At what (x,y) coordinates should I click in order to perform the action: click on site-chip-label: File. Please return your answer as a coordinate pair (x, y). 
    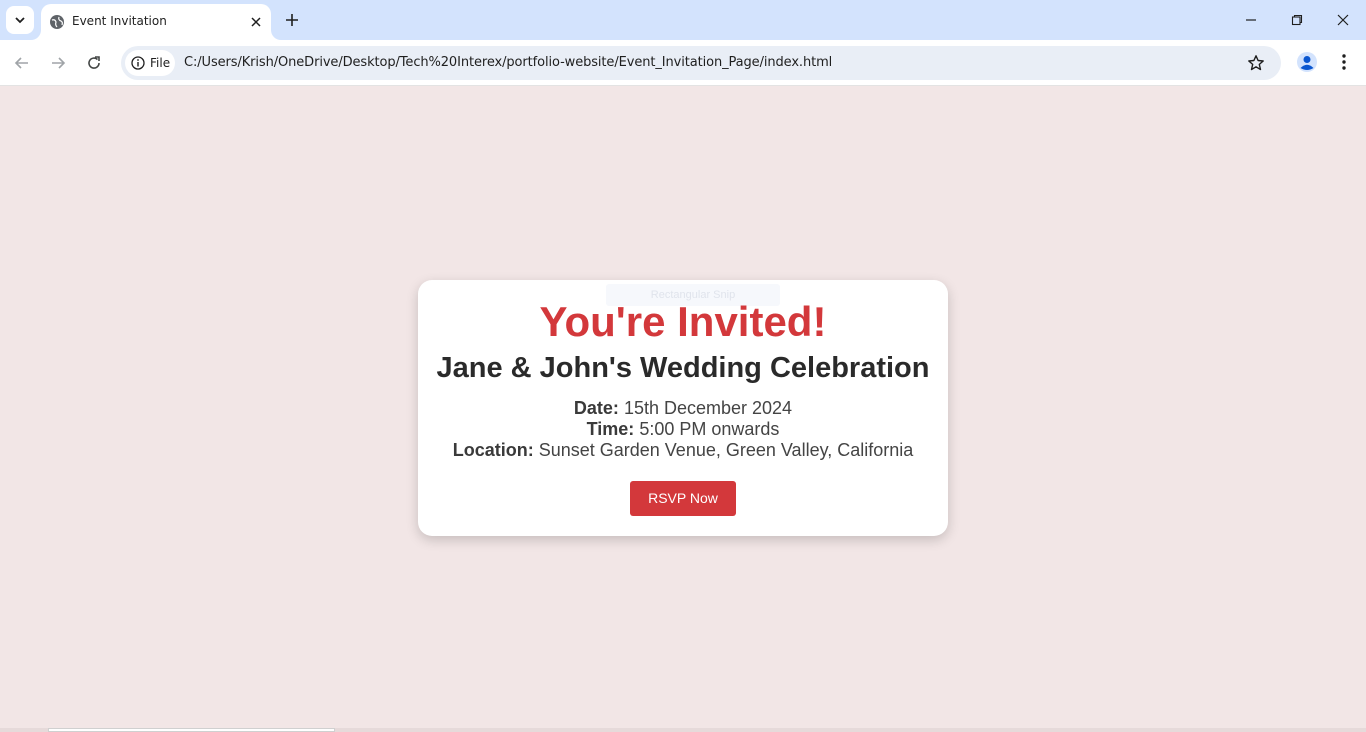
    Looking at the image, I should click on (160, 63).